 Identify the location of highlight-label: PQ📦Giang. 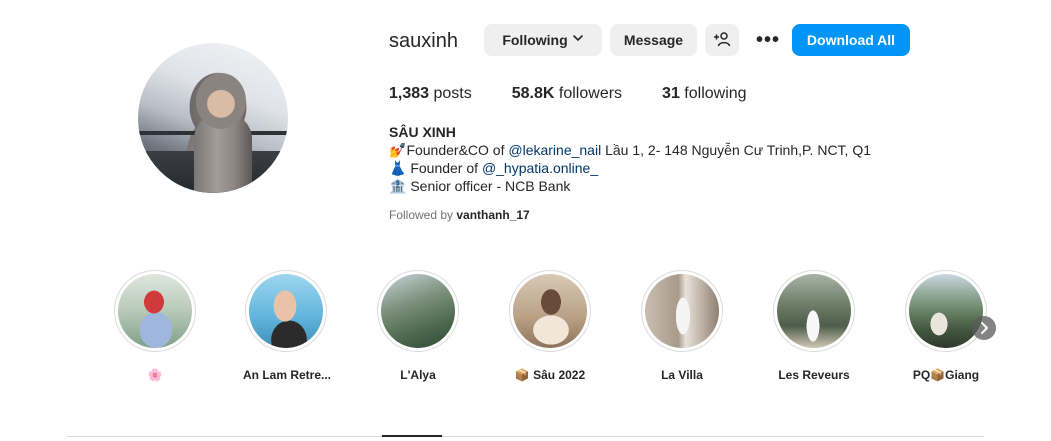
(946, 375).